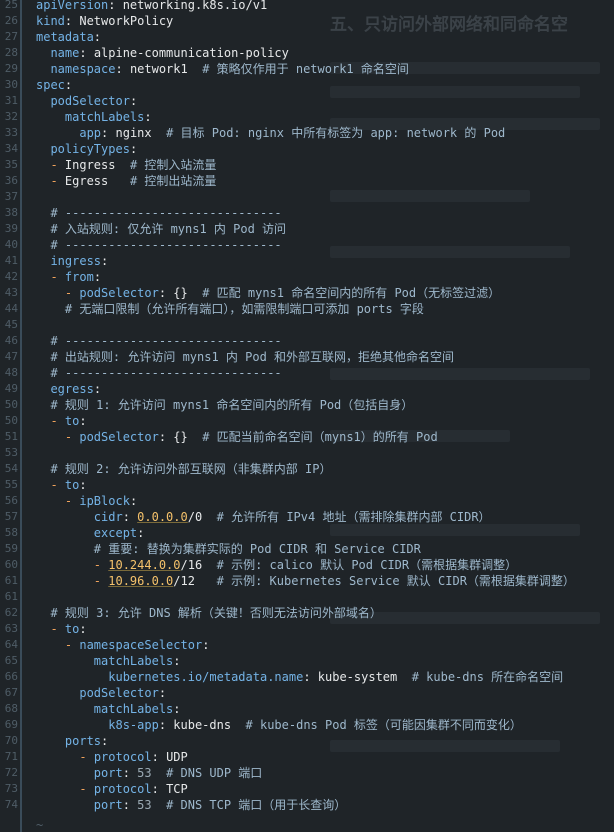 Image resolution: width=614 pixels, height=832 pixels. I want to click on line-number: 61, so click(11, 596).